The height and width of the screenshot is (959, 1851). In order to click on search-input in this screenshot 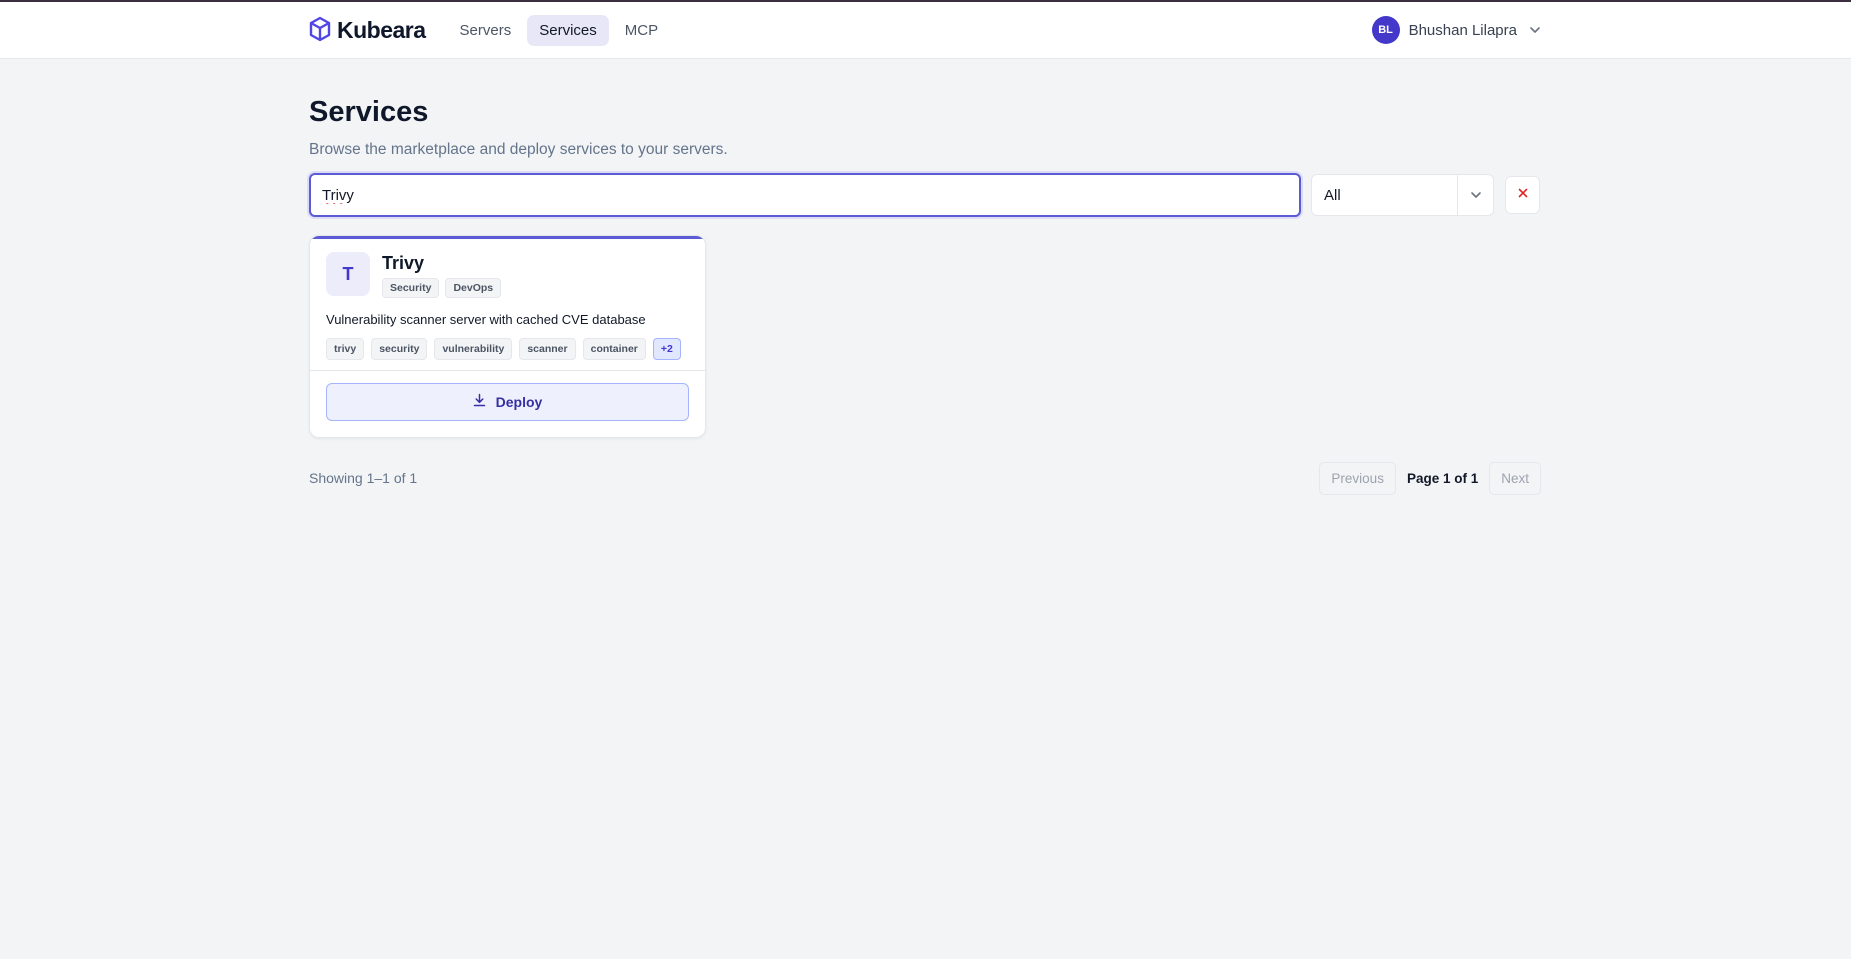, I will do `click(805, 195)`.